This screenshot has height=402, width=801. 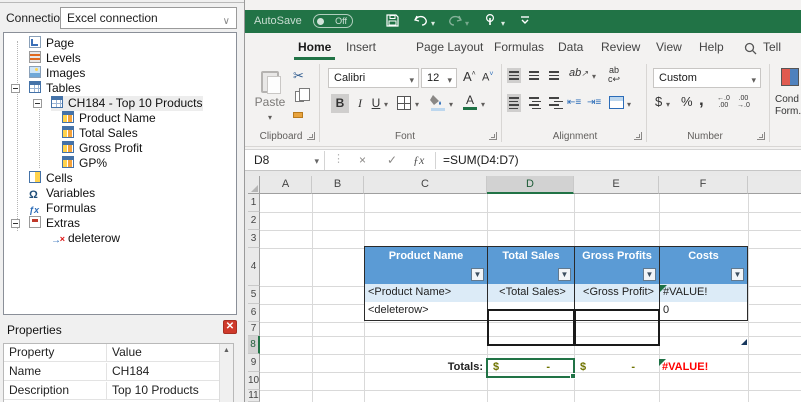 I want to click on column-header-A: A, so click(x=286, y=185).